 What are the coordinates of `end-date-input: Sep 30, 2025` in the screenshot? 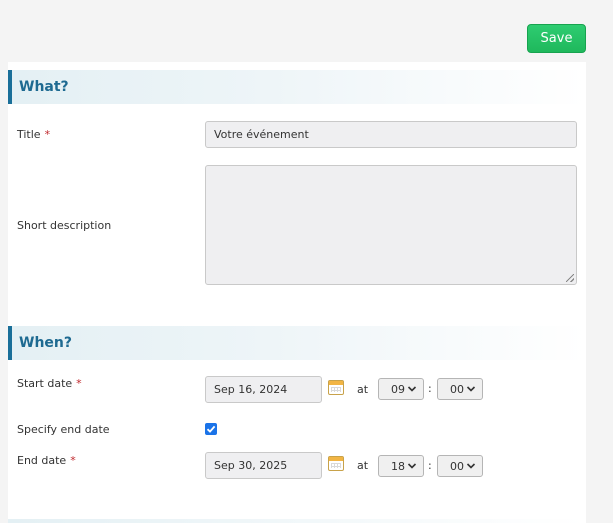 It's located at (263, 465).